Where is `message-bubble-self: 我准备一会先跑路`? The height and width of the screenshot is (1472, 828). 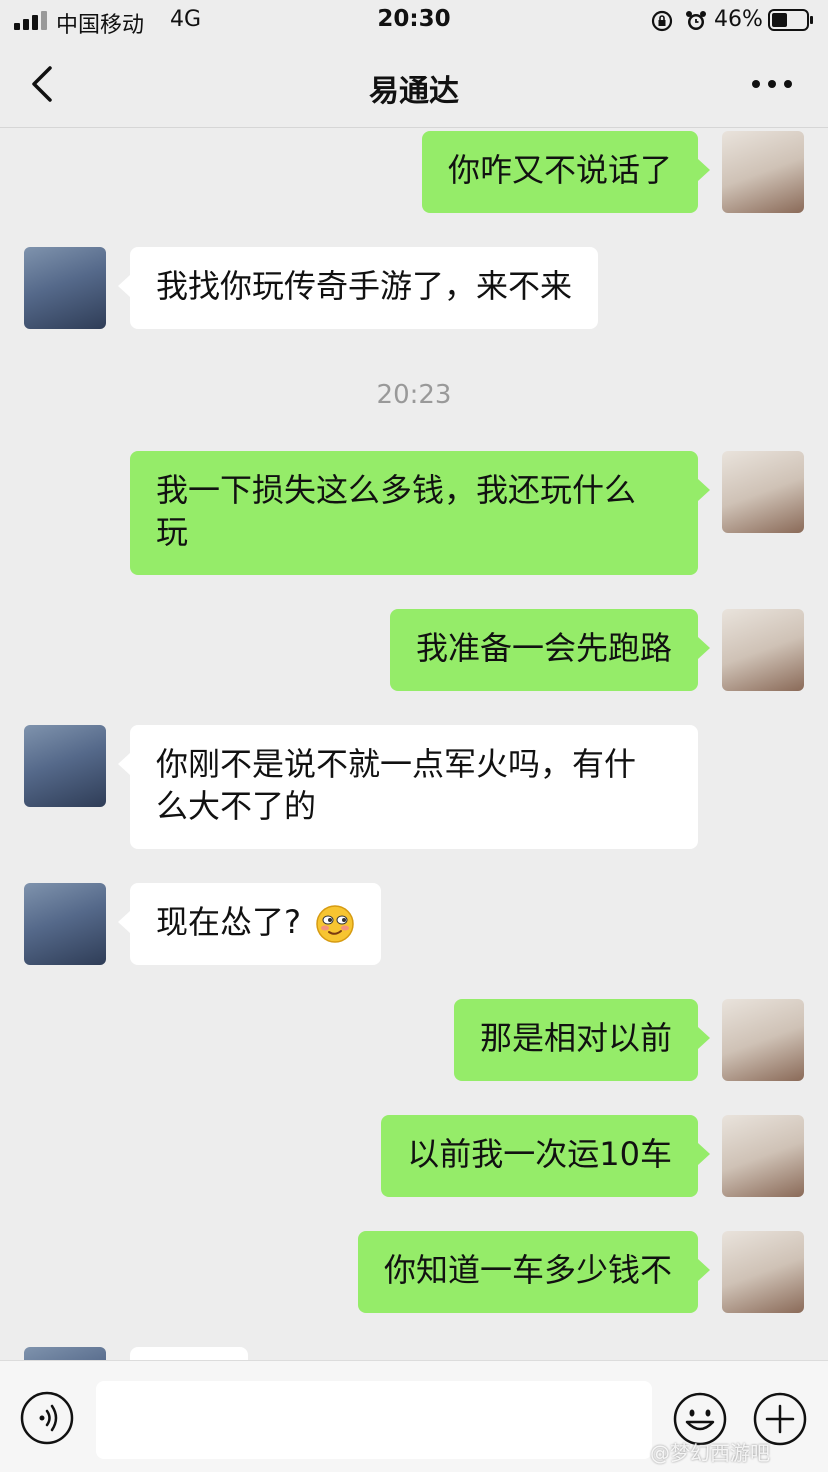
message-bubble-self: 我准备一会先跑路 is located at coordinates (550, 650).